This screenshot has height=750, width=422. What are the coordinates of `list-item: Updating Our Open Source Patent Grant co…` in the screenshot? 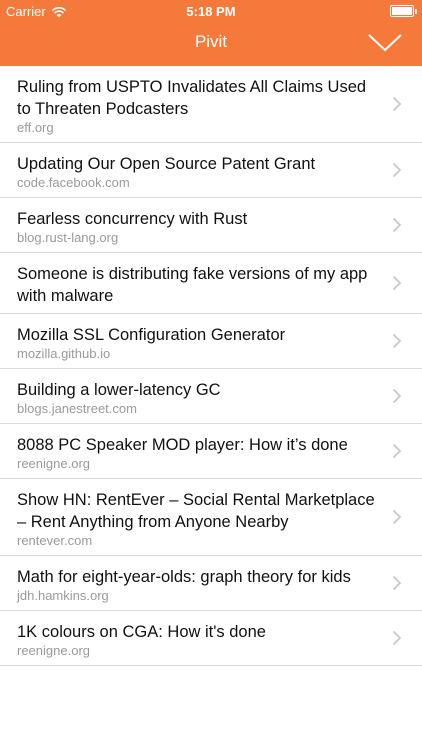 It's located at (211, 170).